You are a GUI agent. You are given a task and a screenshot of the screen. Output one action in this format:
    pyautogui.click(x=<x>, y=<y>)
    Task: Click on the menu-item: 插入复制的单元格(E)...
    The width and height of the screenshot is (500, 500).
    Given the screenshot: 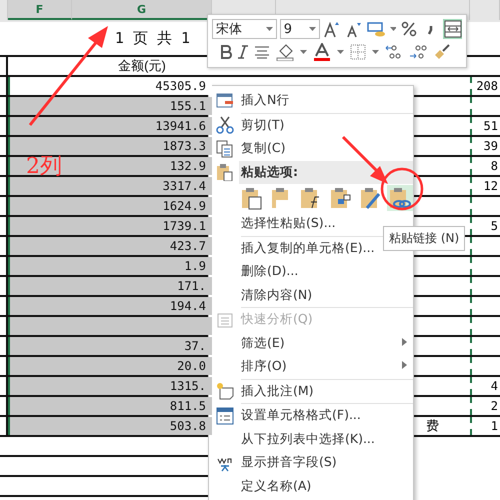 What is the action you would take?
    pyautogui.click(x=308, y=248)
    